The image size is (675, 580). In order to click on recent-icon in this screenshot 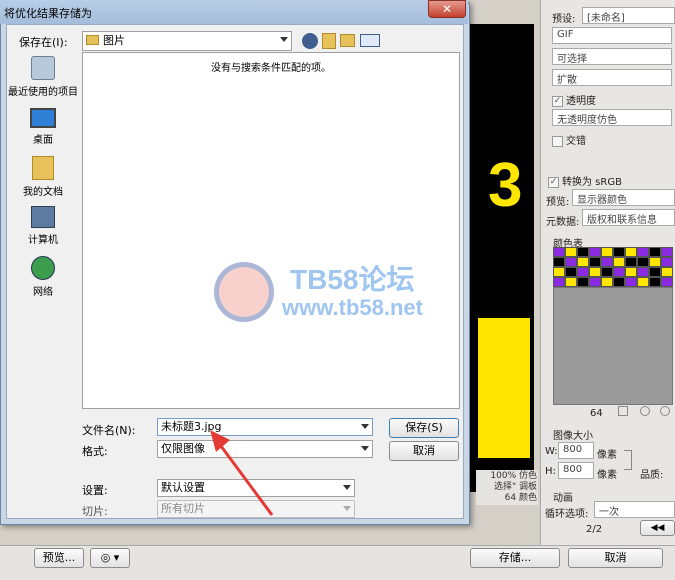, I will do `click(43, 68)`.